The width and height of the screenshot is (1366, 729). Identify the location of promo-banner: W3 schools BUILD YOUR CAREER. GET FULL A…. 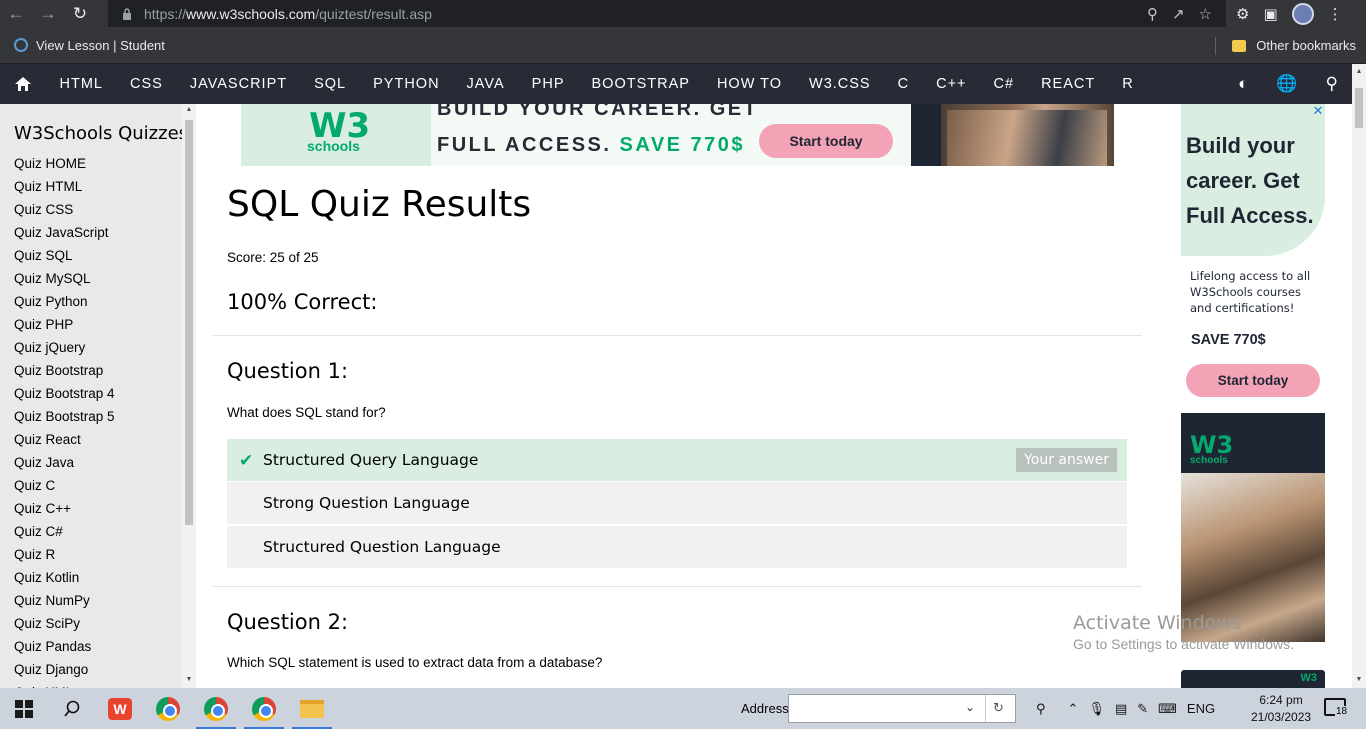
(677, 135).